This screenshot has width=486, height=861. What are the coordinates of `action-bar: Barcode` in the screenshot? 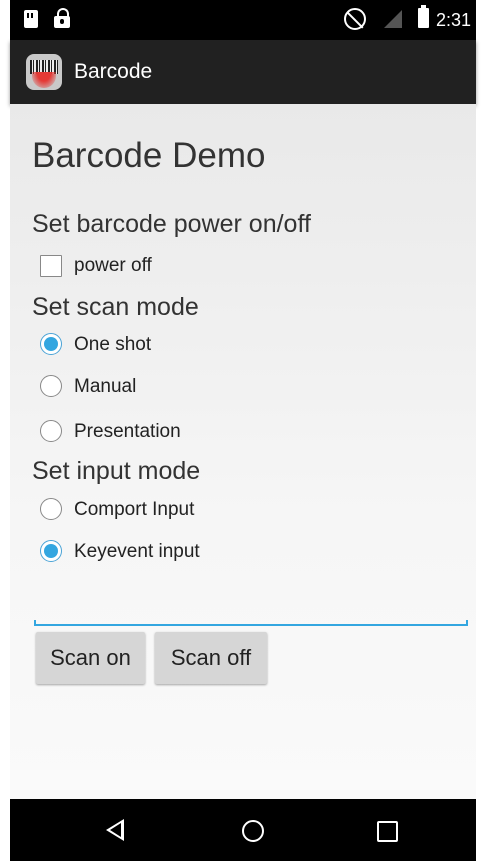 It's located at (243, 72).